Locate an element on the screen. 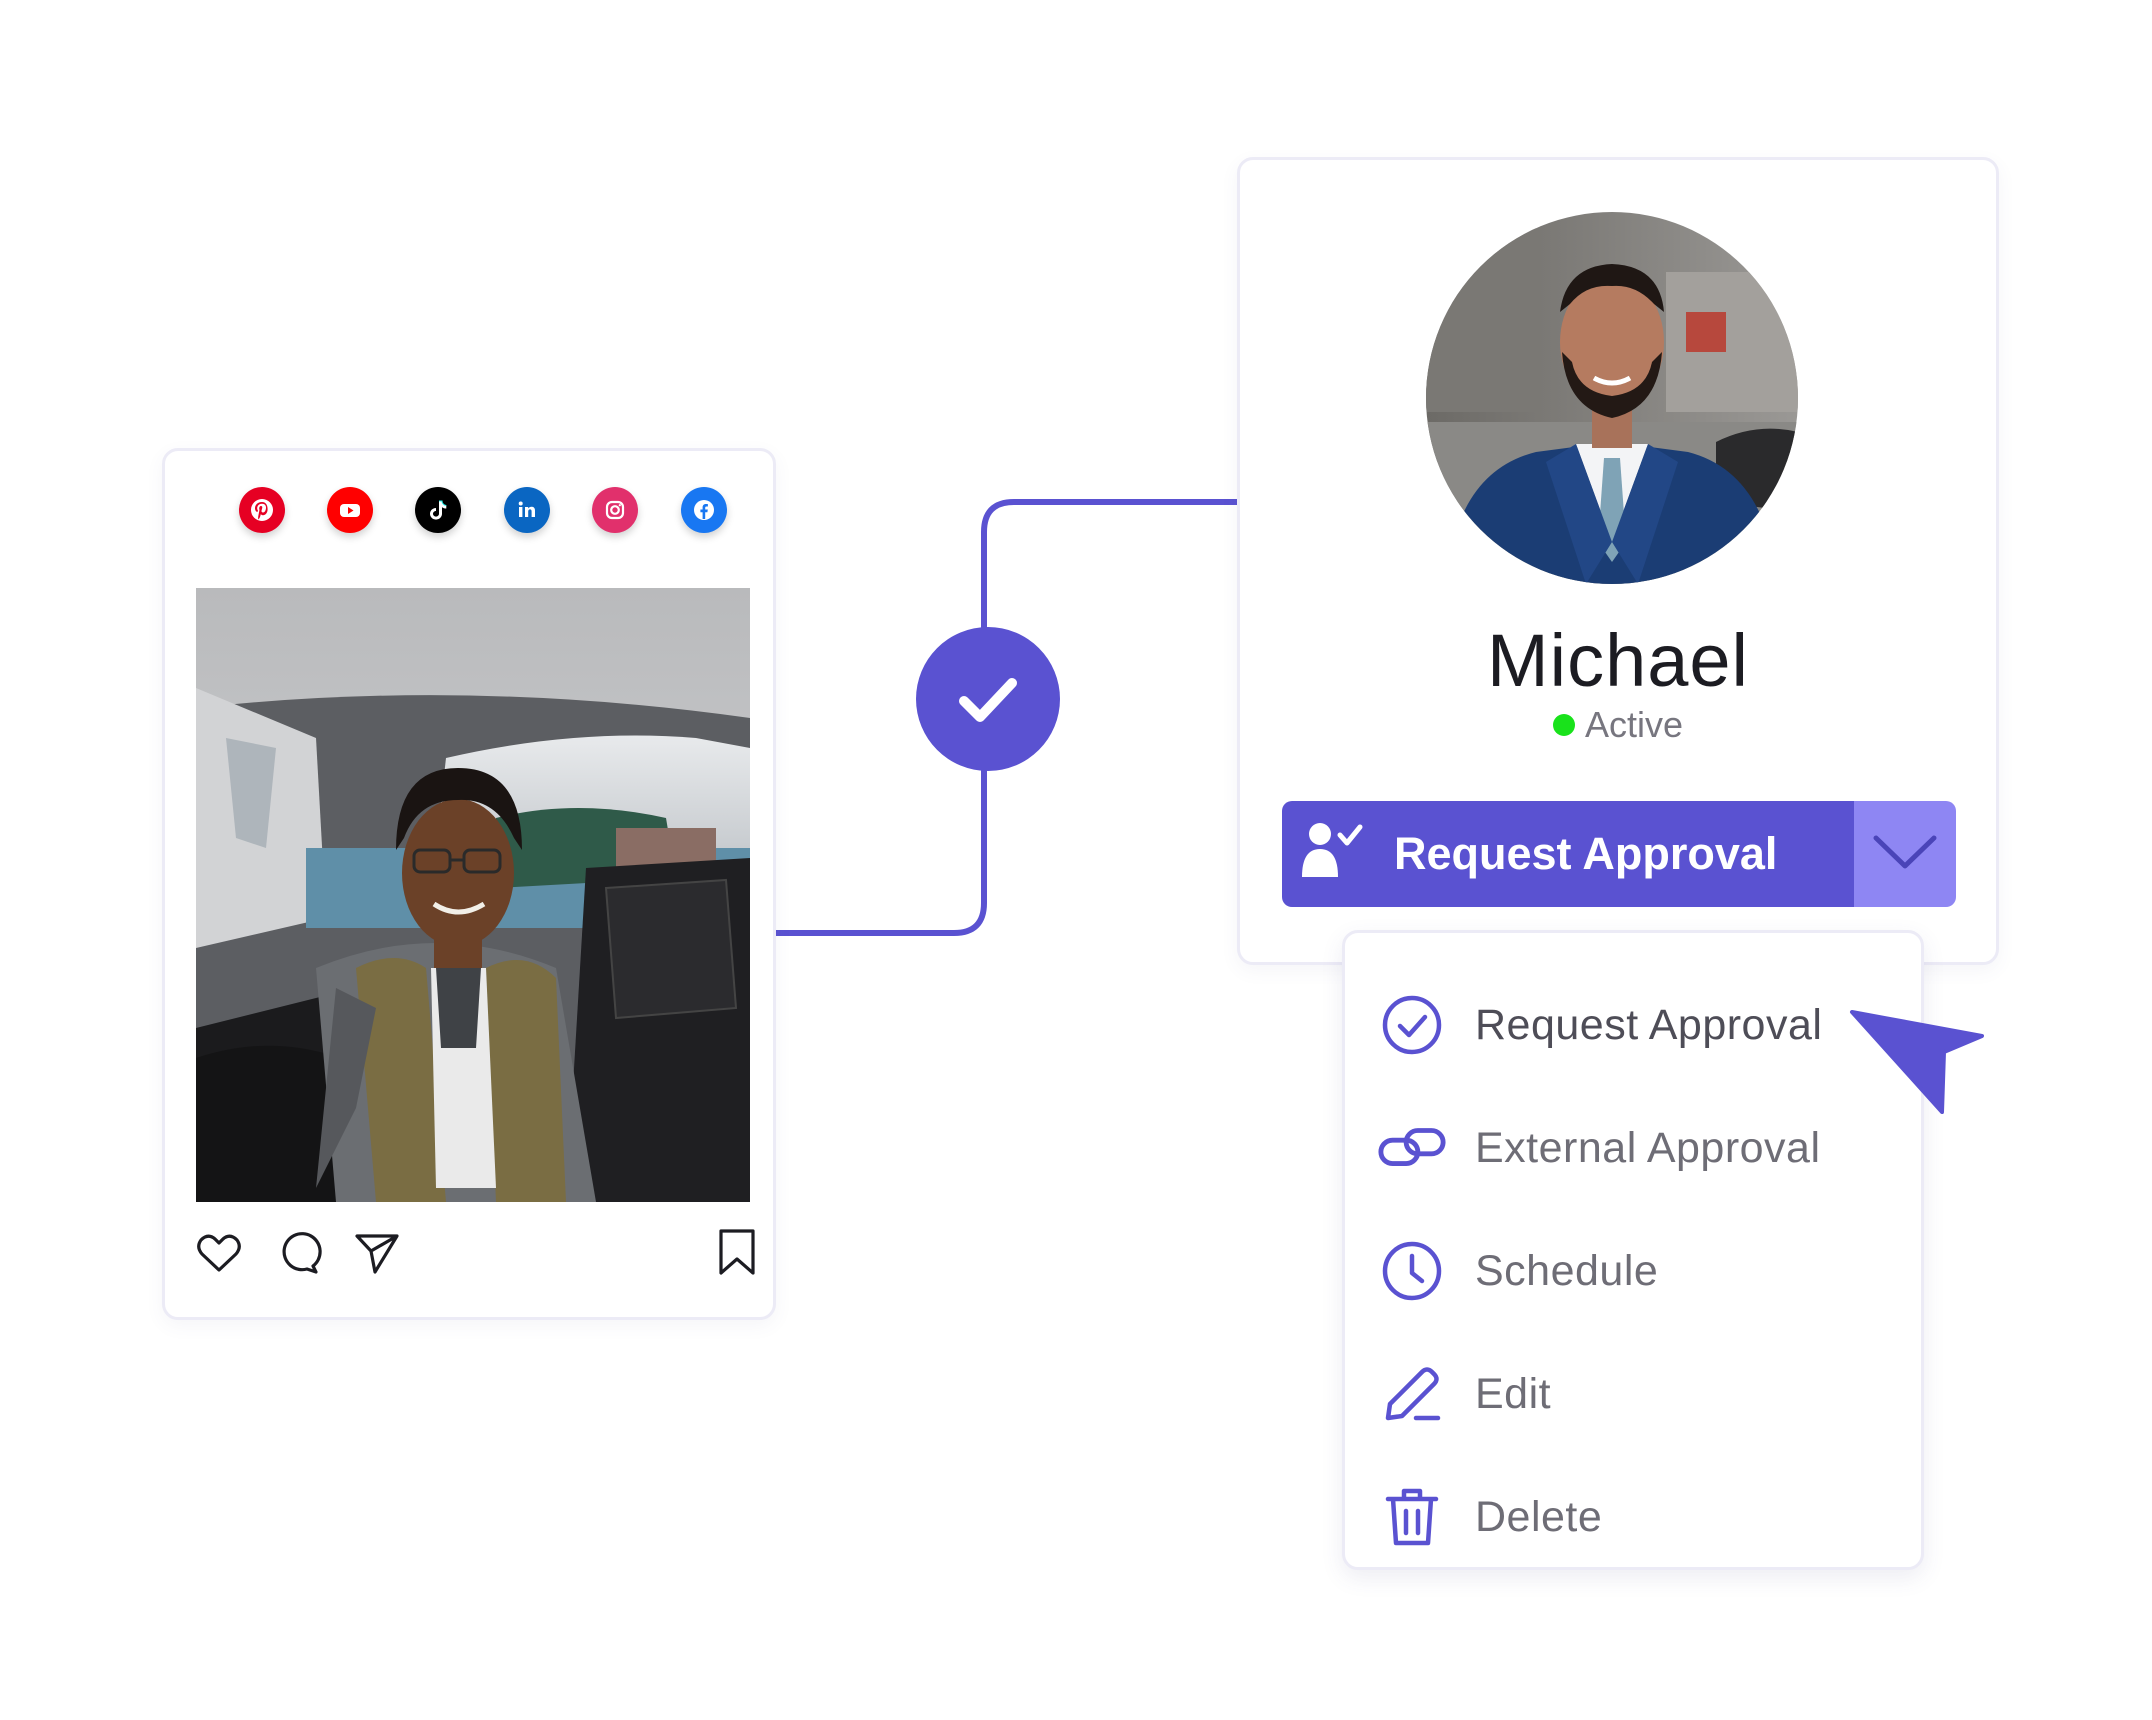 The width and height of the screenshot is (2152, 1720). menu-item-label: Schedule is located at coordinates (1567, 1270).